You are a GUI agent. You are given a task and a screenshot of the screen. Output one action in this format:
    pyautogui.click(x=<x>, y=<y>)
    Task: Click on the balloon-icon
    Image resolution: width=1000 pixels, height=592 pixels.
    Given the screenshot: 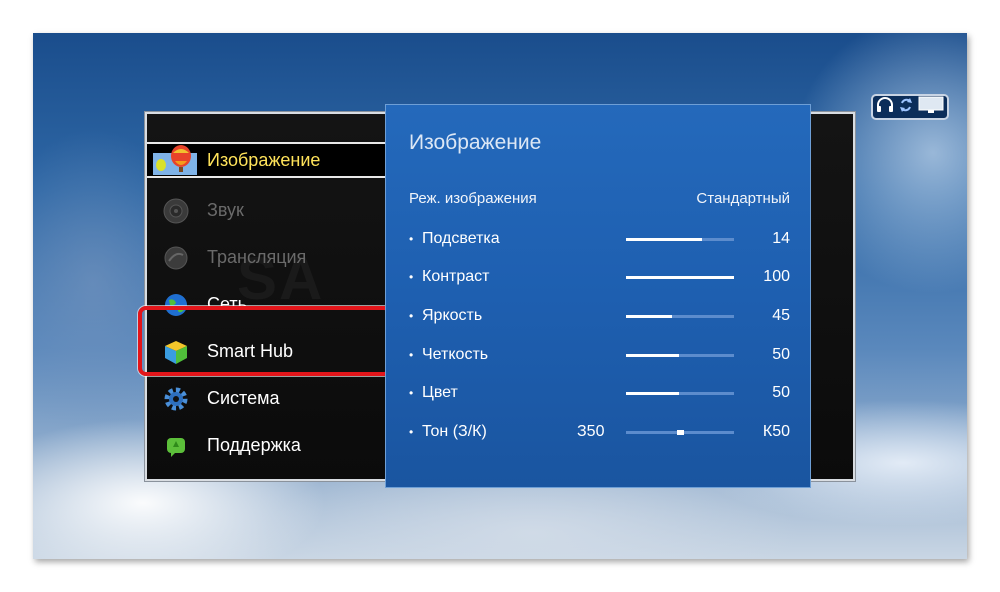 What is the action you would take?
    pyautogui.click(x=175, y=160)
    